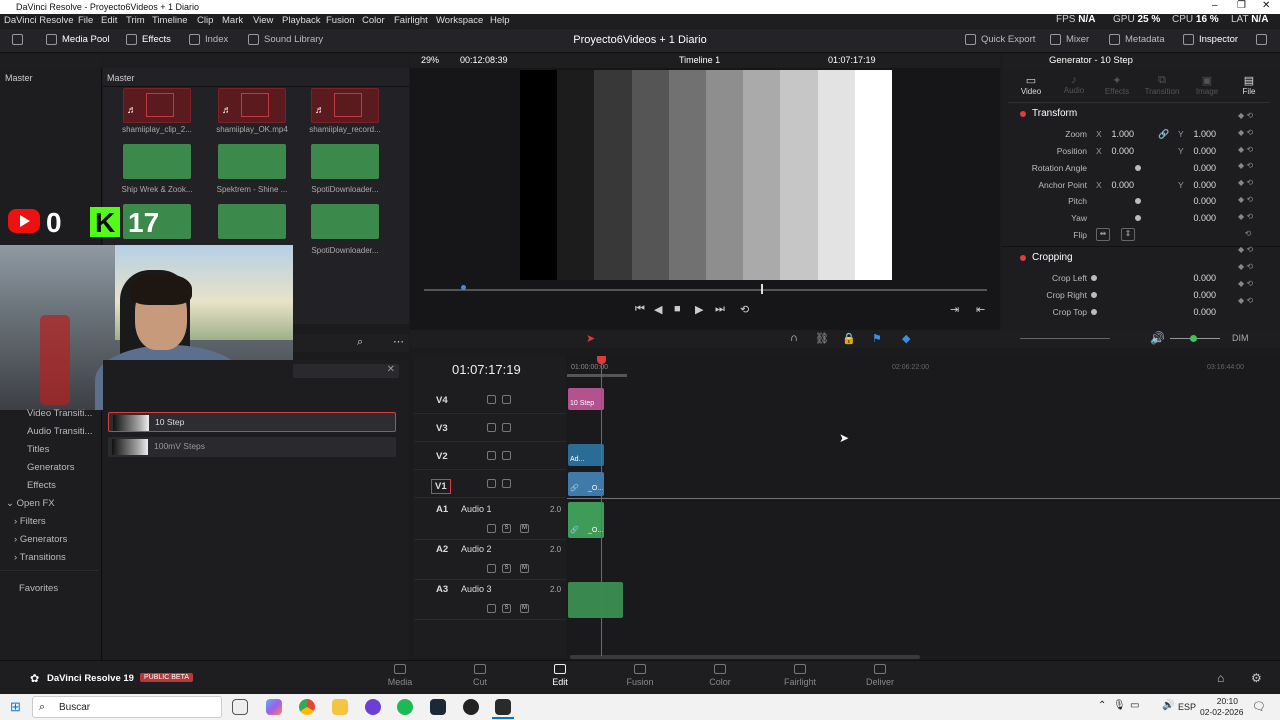  What do you see at coordinates (232, 20) in the screenshot?
I see `menu-mark: Mark` at bounding box center [232, 20].